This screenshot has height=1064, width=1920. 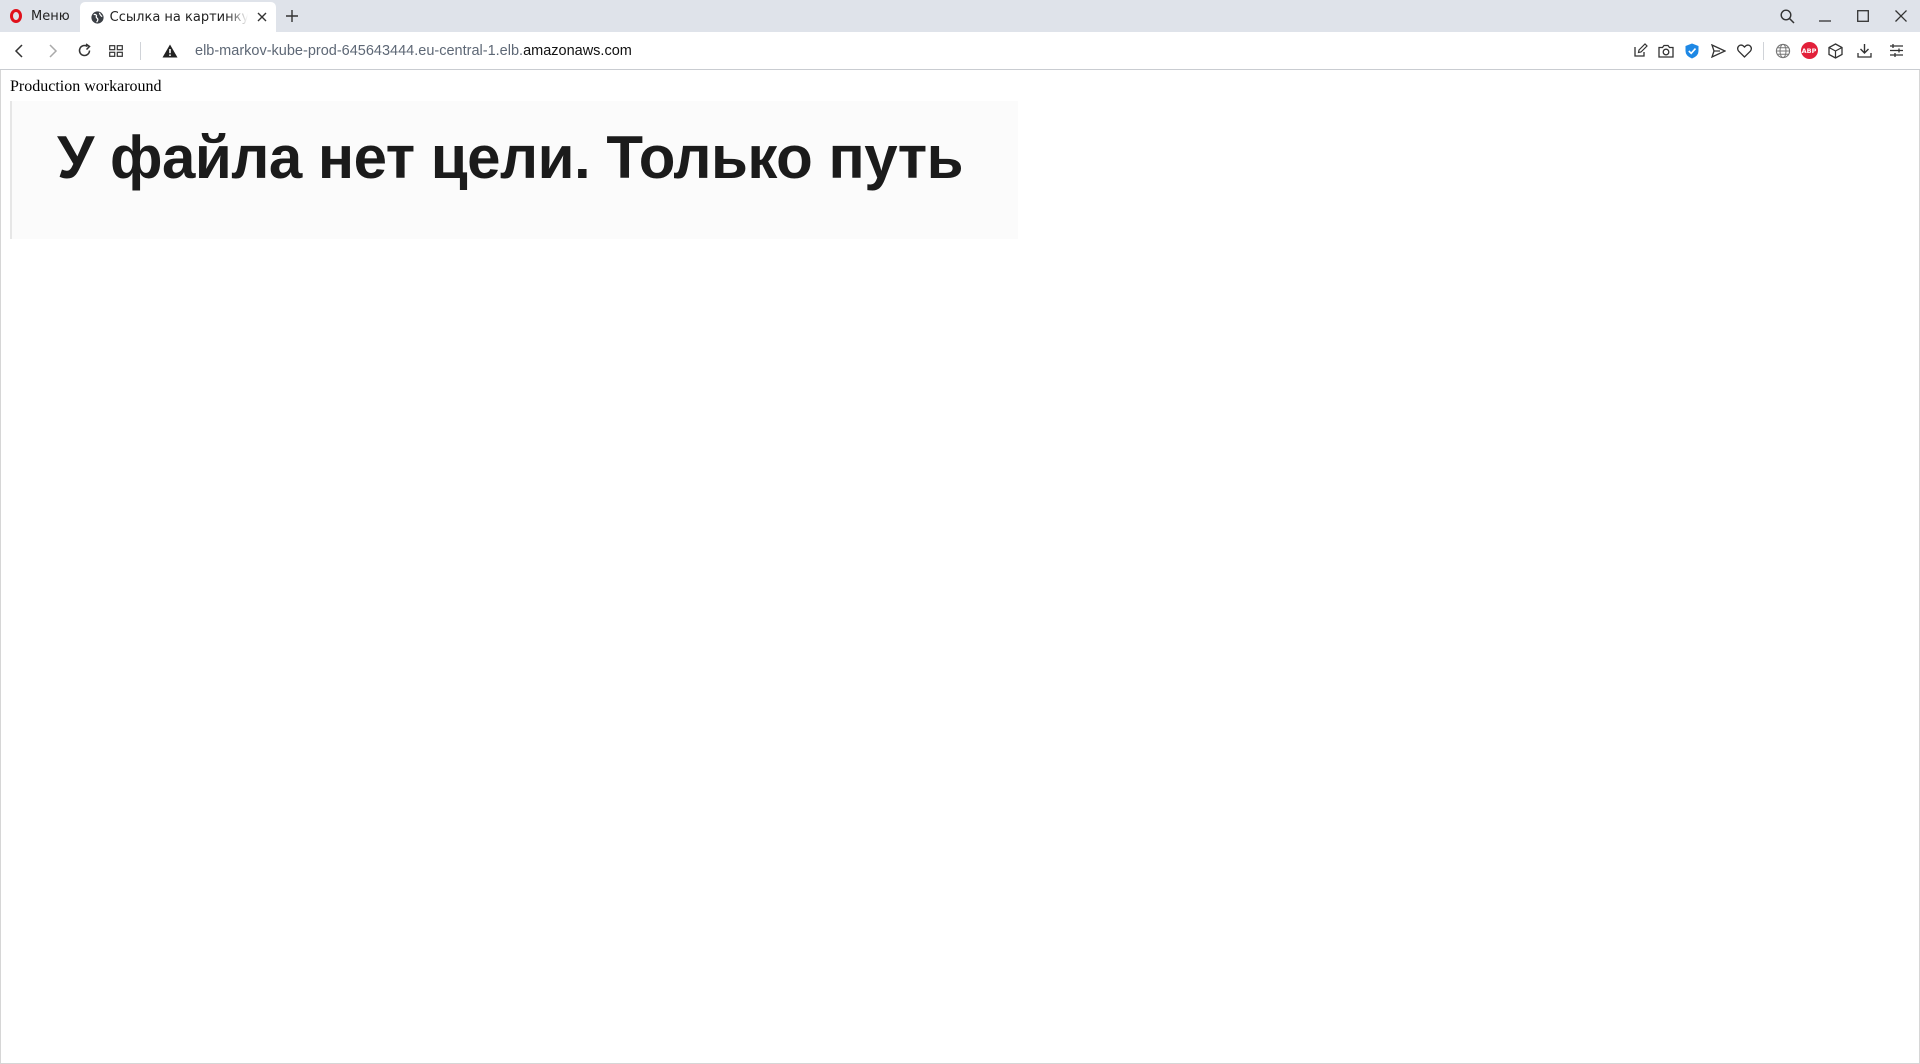 I want to click on plus-icon, so click(x=291, y=16).